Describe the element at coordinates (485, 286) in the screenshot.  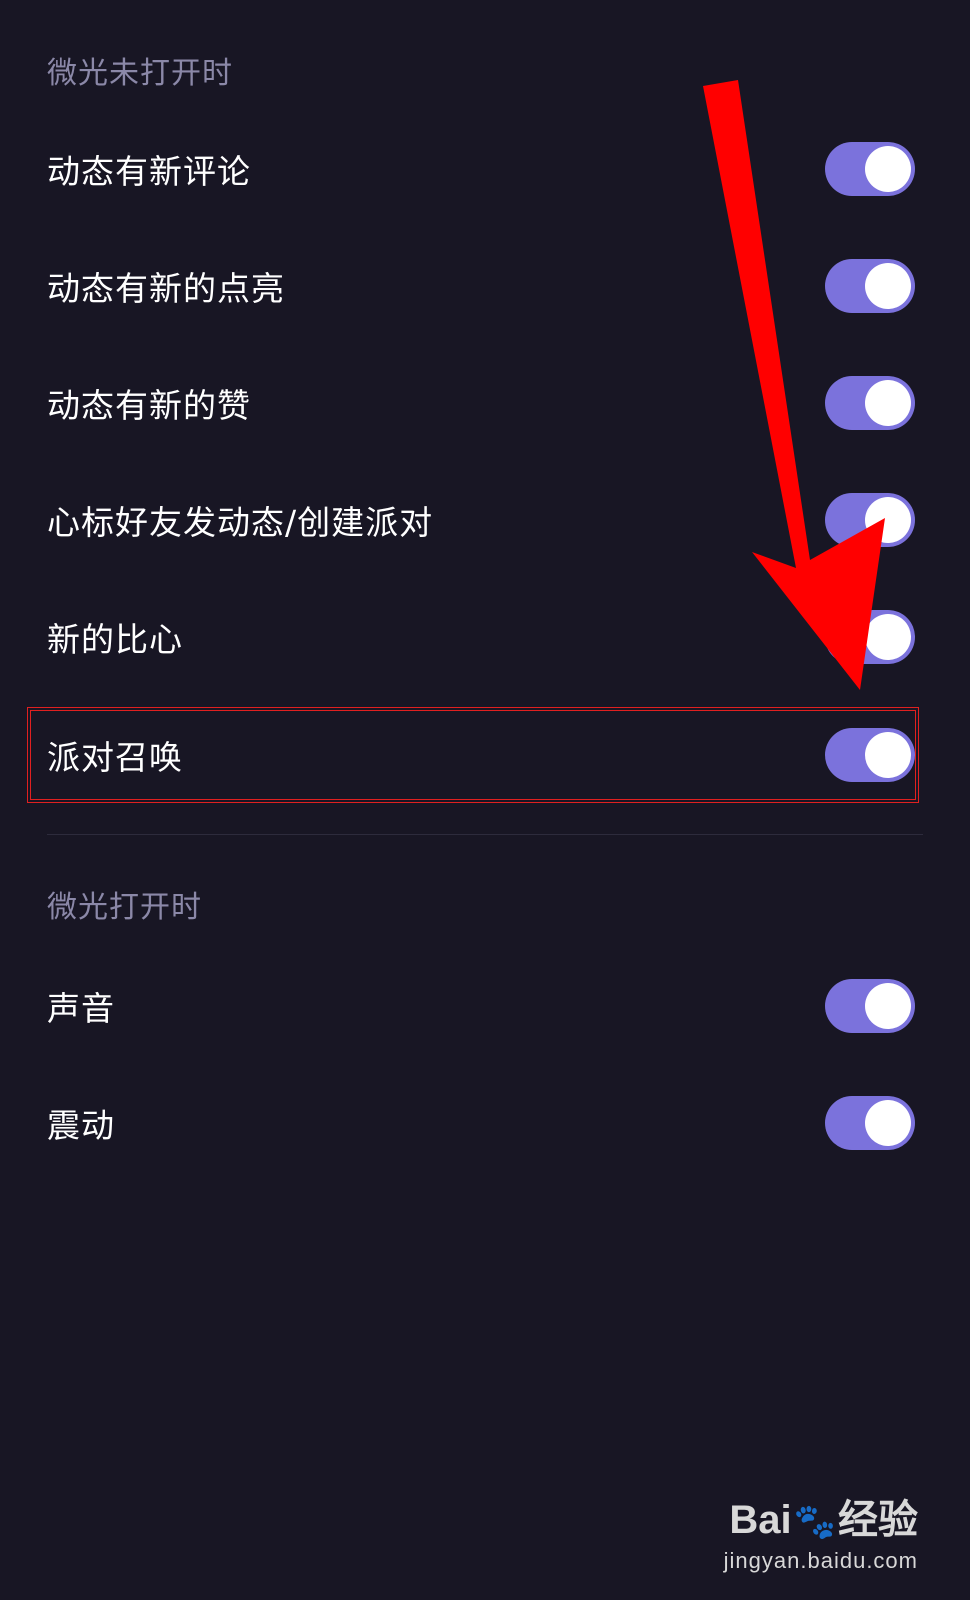
I see `setting-row-new-light: 动态有新的点亮` at that location.